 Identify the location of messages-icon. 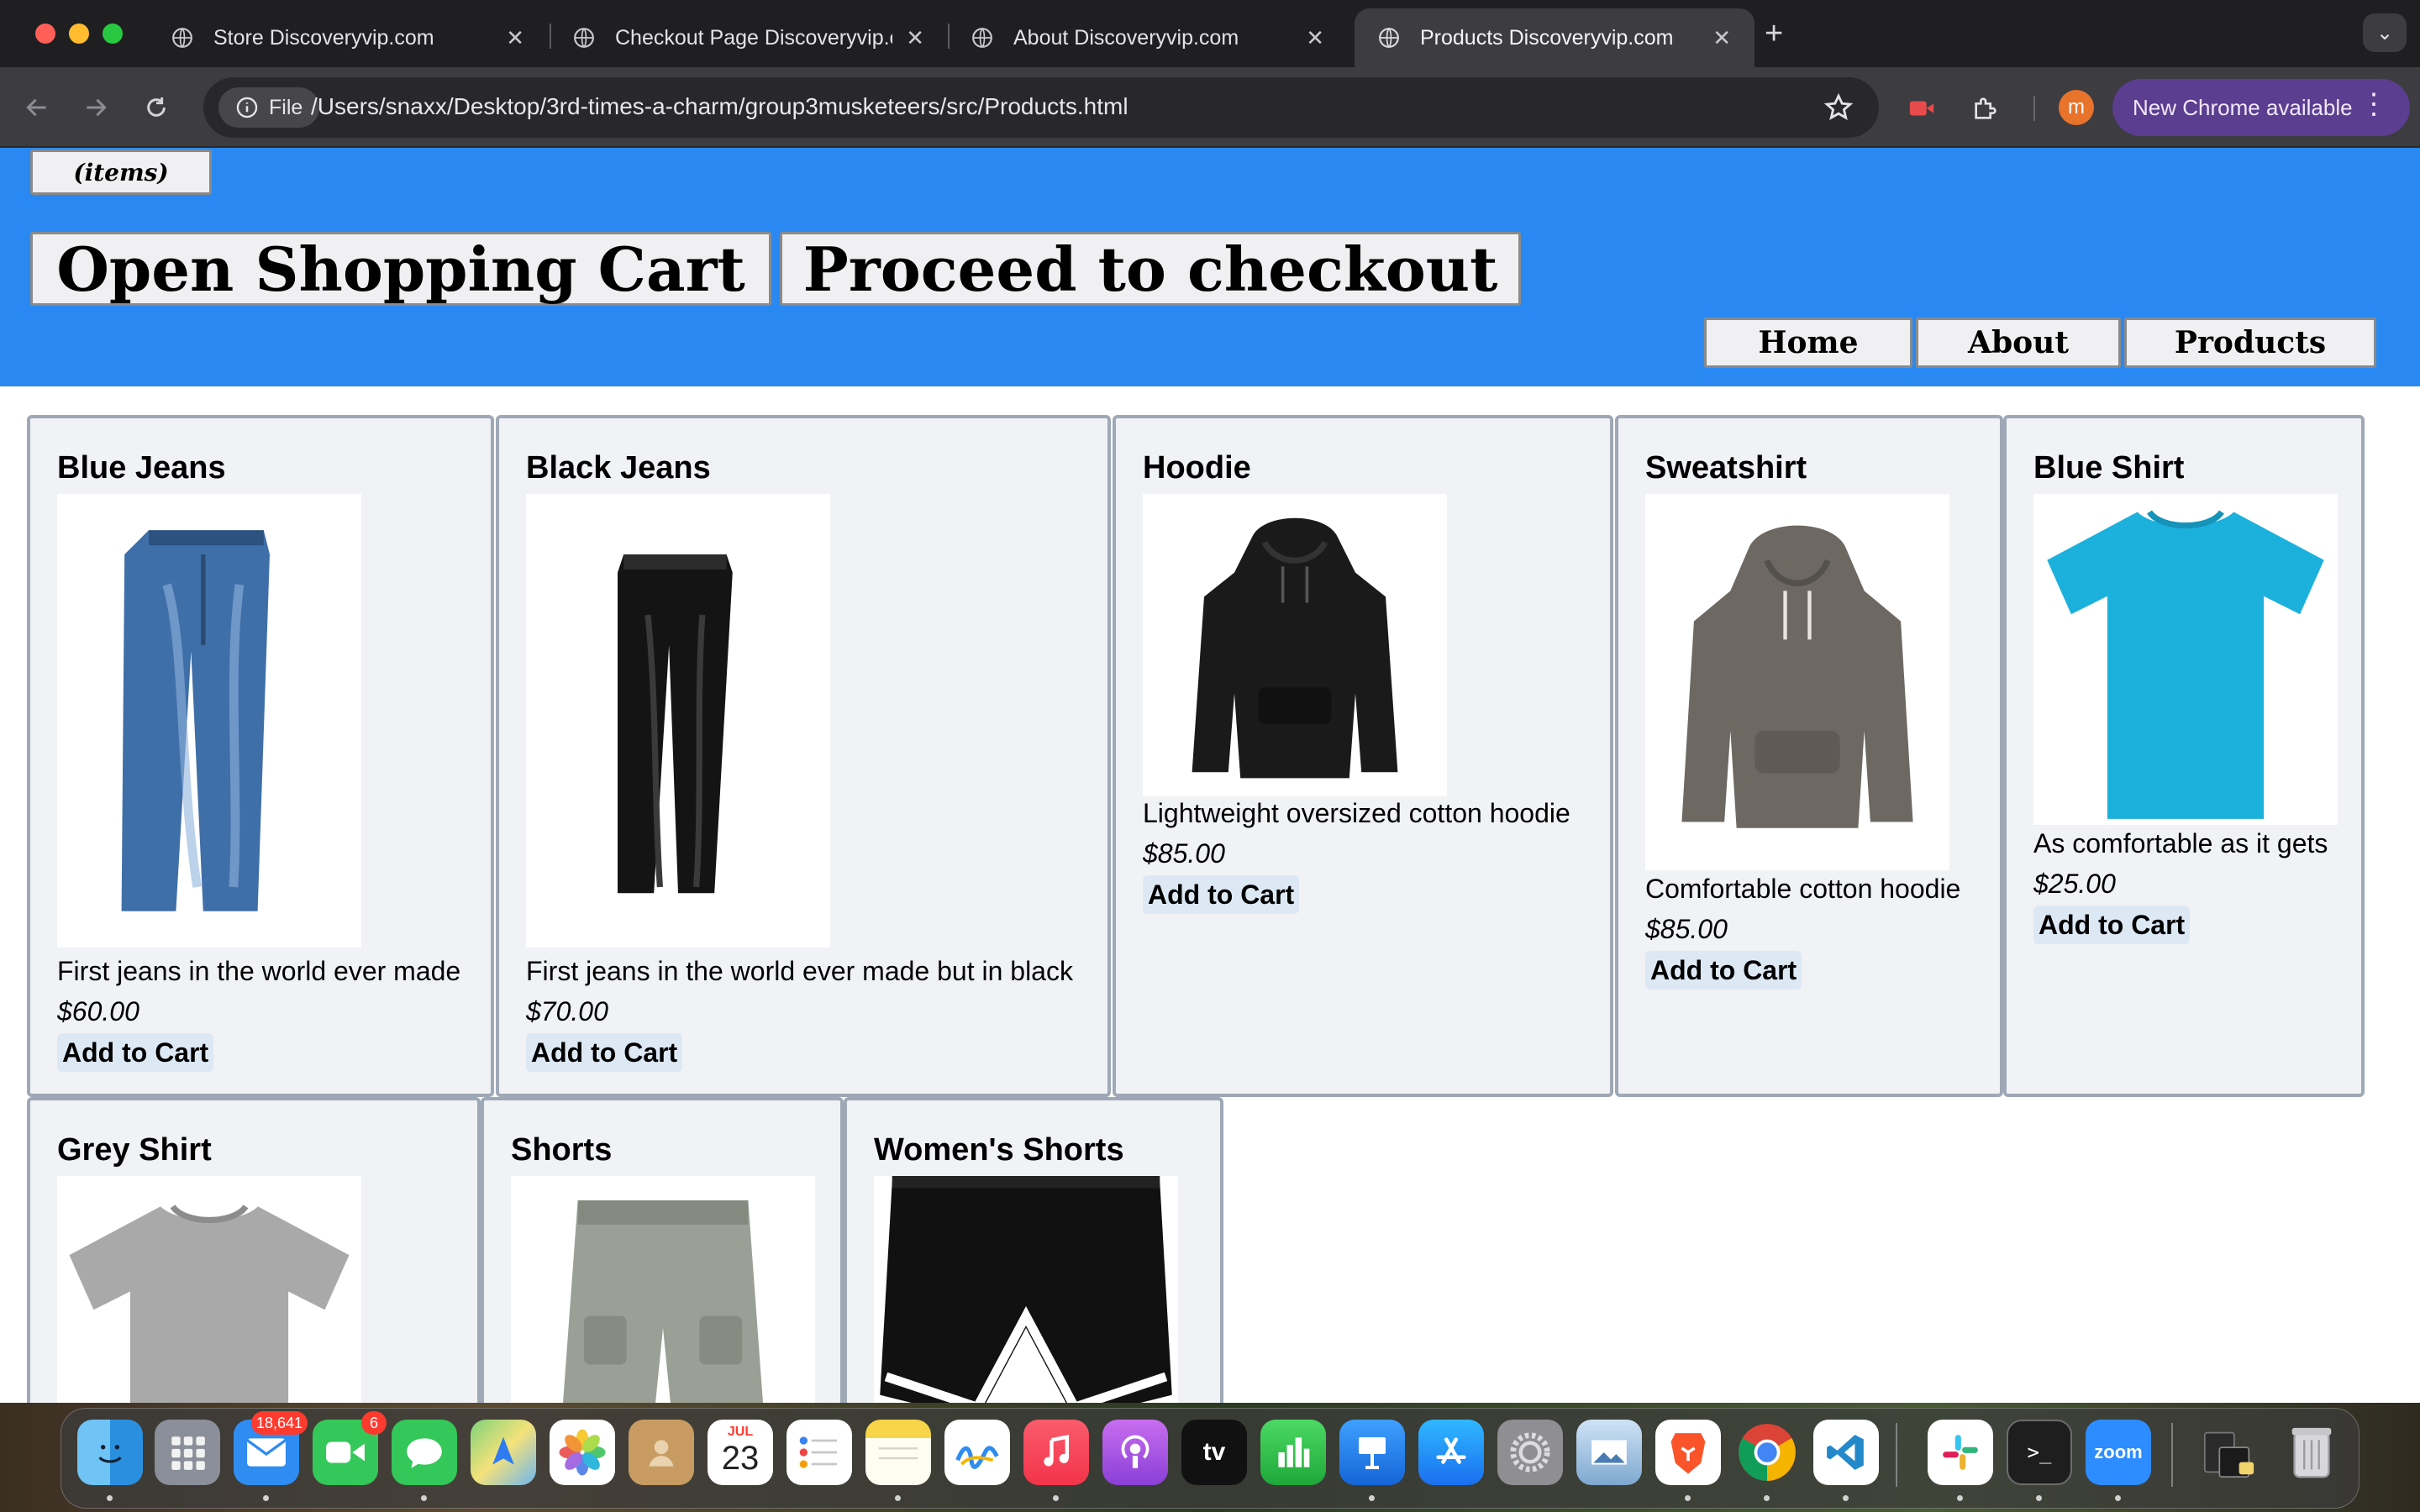
(424, 1452).